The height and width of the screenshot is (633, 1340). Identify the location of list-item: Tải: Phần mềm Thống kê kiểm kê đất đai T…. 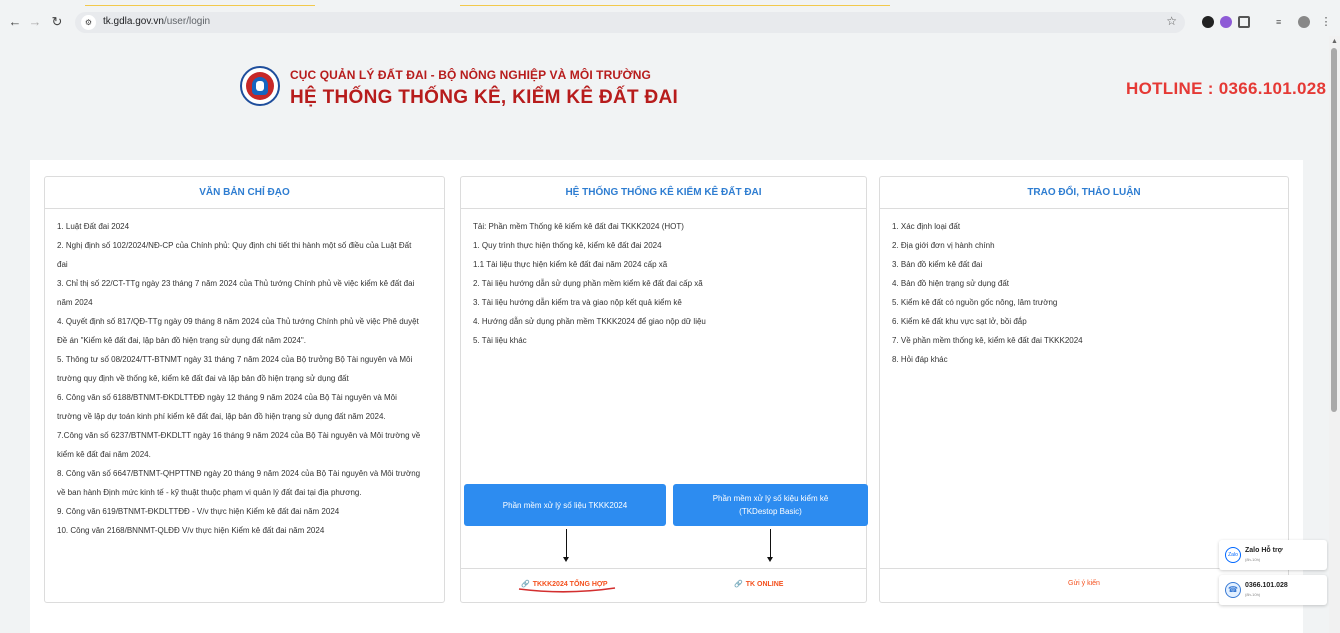
(663, 226).